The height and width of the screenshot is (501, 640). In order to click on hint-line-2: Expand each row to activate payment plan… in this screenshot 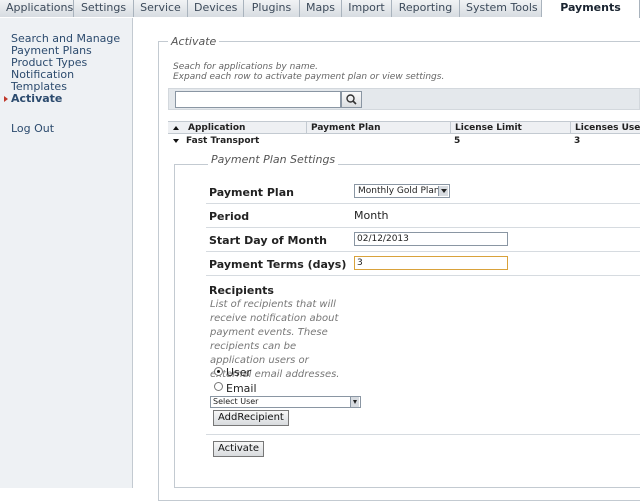, I will do `click(309, 77)`.